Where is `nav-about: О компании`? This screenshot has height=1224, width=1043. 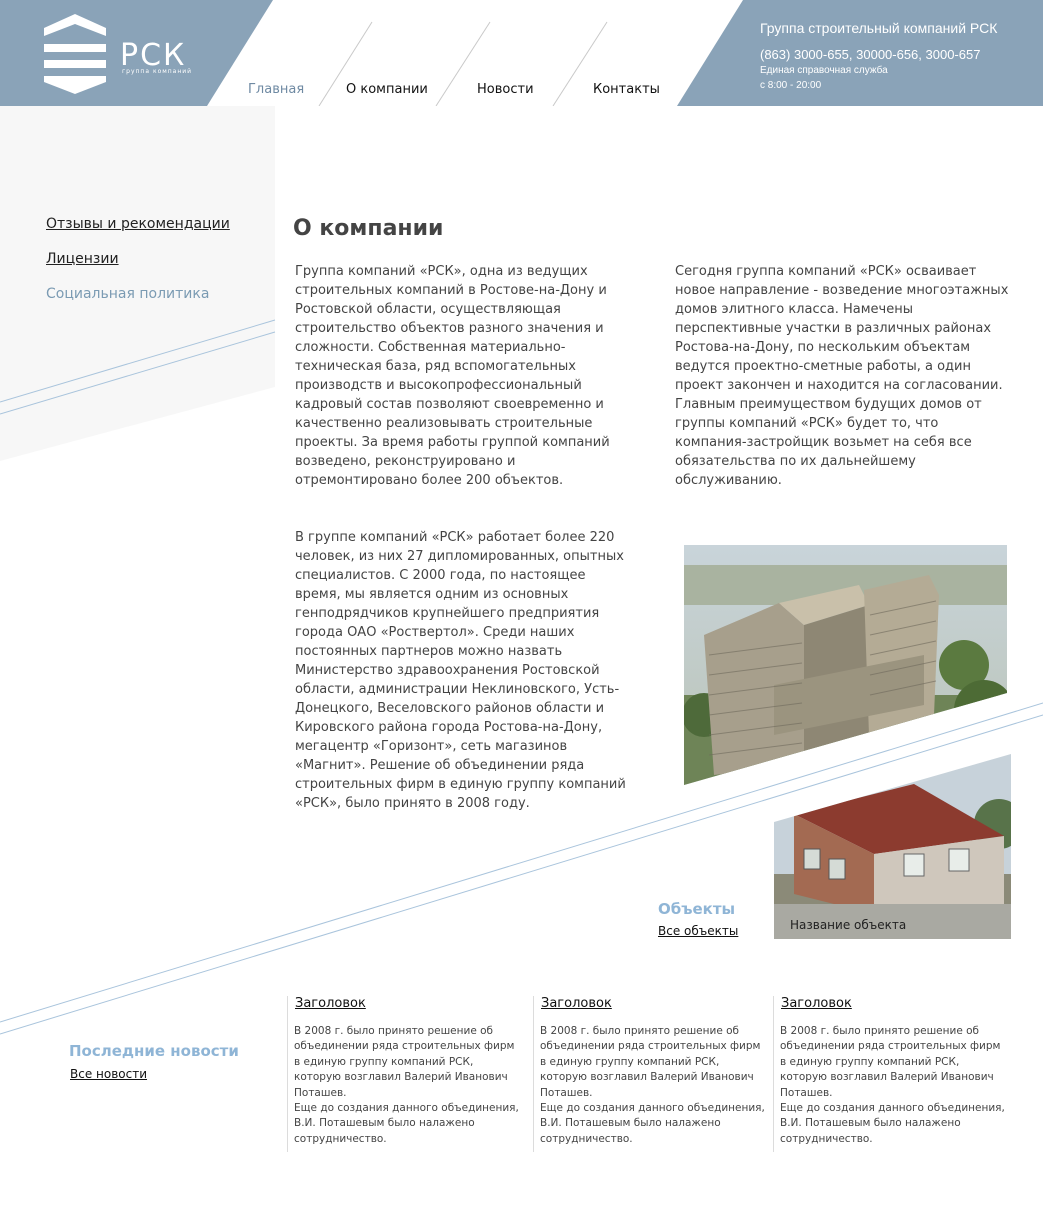
nav-about: О компании is located at coordinates (387, 89).